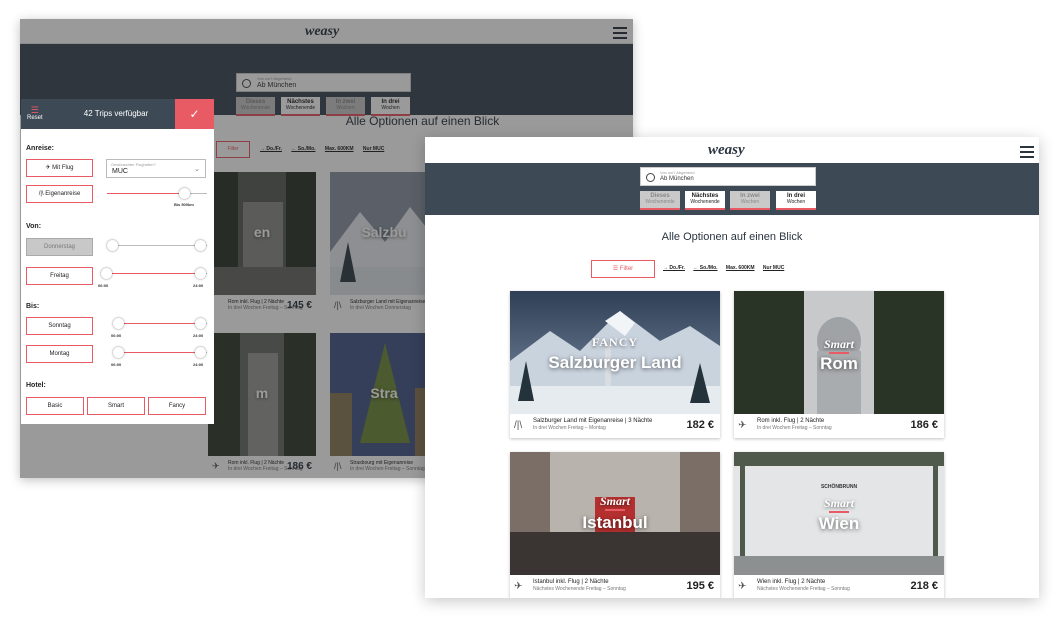 Image resolution: width=1058 pixels, height=617 pixels. Describe the element at coordinates (36, 385) in the screenshot. I see `section-hotel: Hotel:` at that location.